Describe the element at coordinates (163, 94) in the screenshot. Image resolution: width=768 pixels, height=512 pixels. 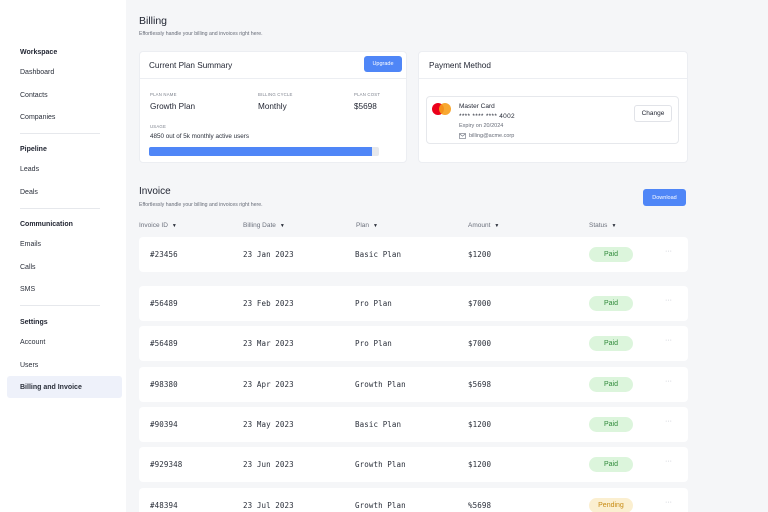
I see `plan-name-label: PLAN NAME` at that location.